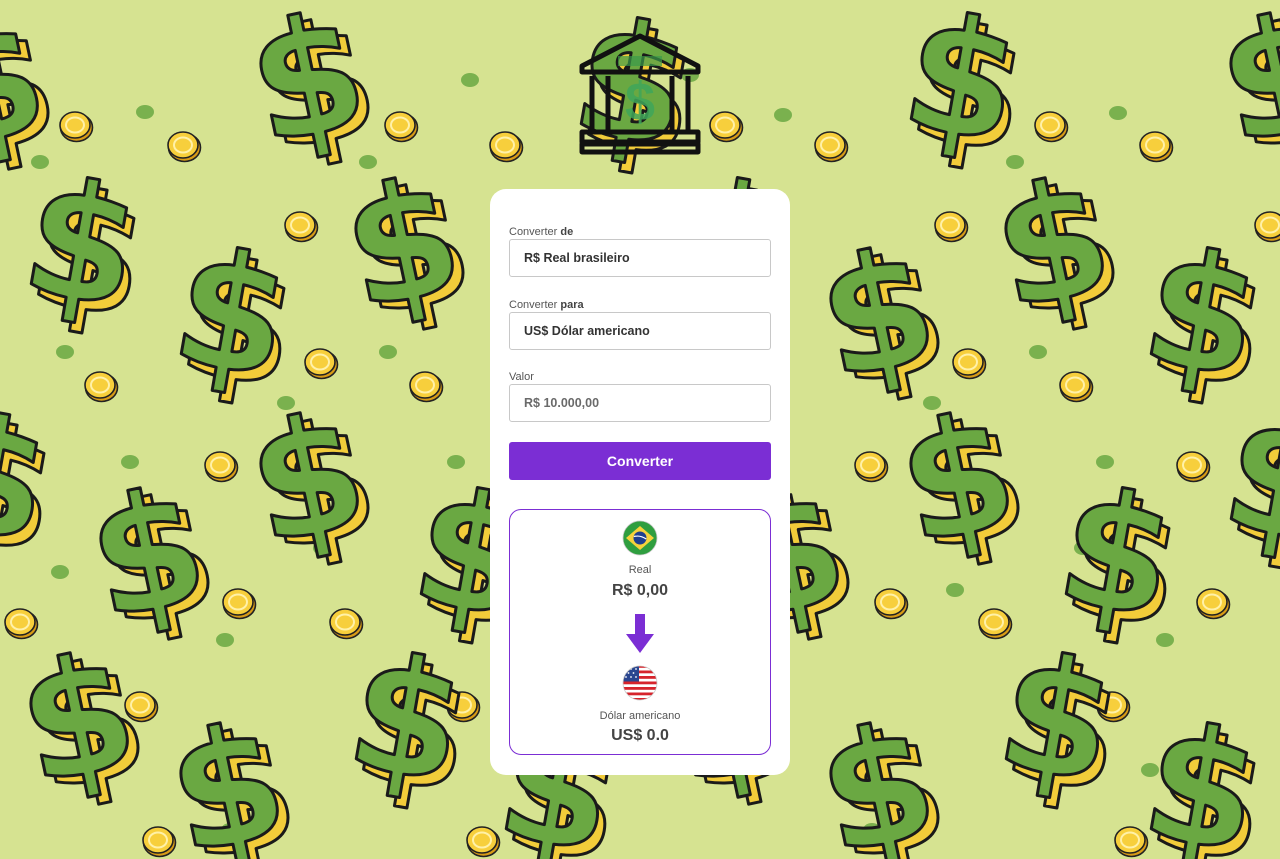 The width and height of the screenshot is (1280, 859). I want to click on convert-button: Converter, so click(640, 461).